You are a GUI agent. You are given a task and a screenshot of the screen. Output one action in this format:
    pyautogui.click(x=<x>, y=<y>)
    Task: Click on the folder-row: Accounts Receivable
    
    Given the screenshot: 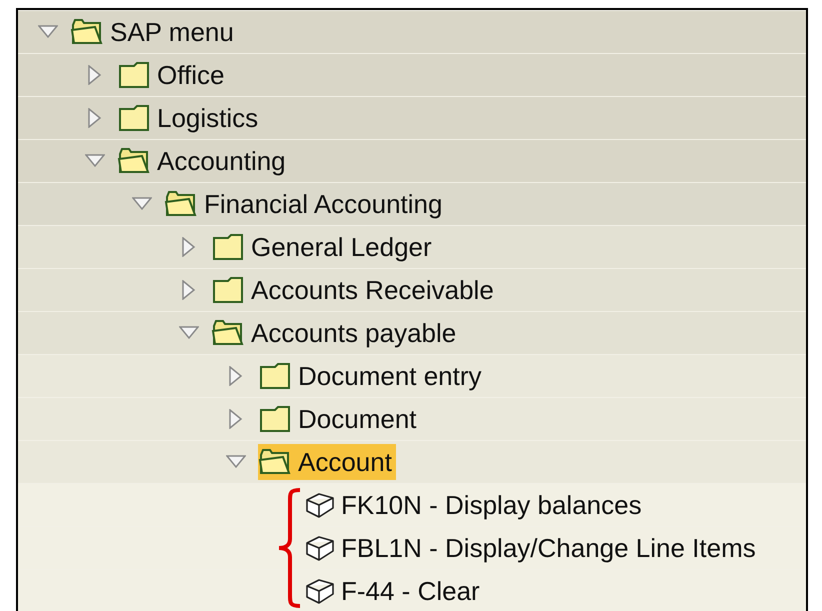 What is the action you would take?
    pyautogui.click(x=412, y=289)
    